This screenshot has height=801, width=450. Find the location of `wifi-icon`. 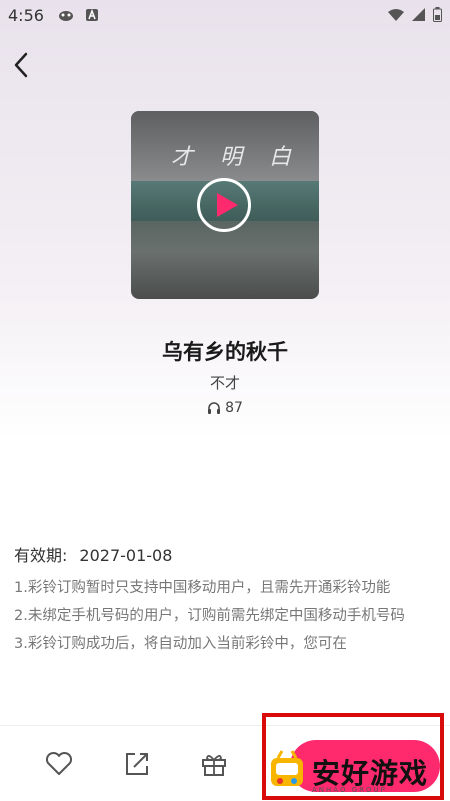

wifi-icon is located at coordinates (396, 15).